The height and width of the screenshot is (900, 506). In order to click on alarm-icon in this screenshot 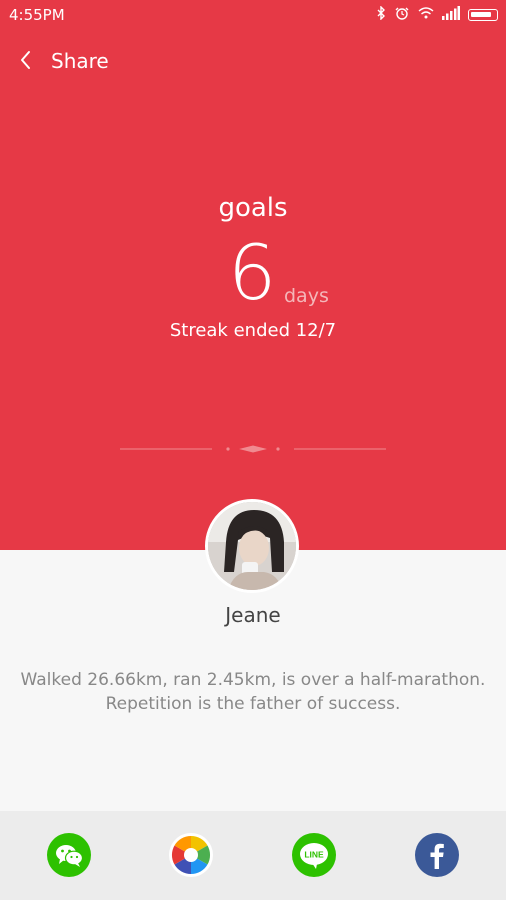, I will do `click(402, 14)`.